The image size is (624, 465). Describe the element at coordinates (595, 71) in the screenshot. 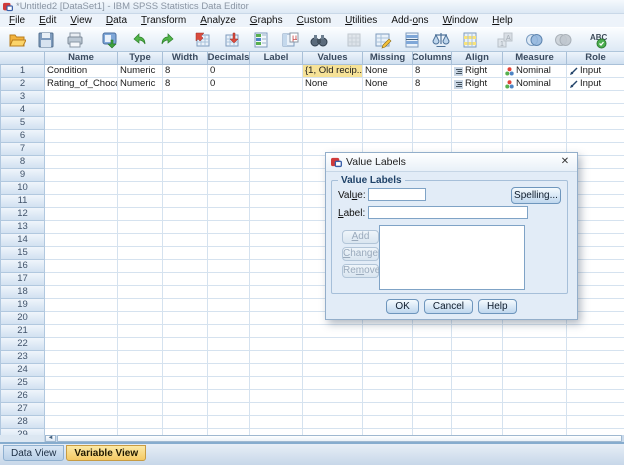

I see `cell-role: Input` at that location.